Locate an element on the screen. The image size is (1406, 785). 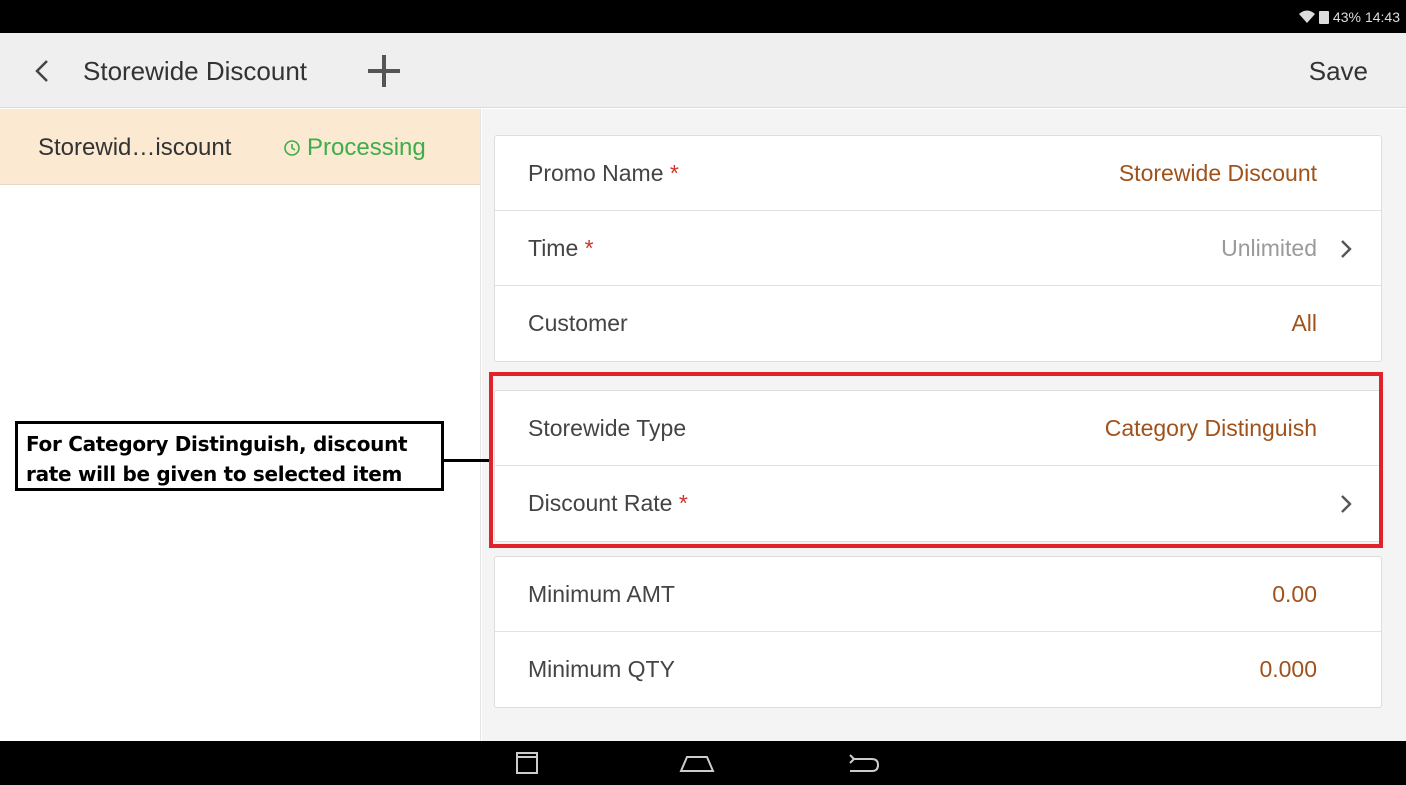
wifi-icon is located at coordinates (1306, 16).